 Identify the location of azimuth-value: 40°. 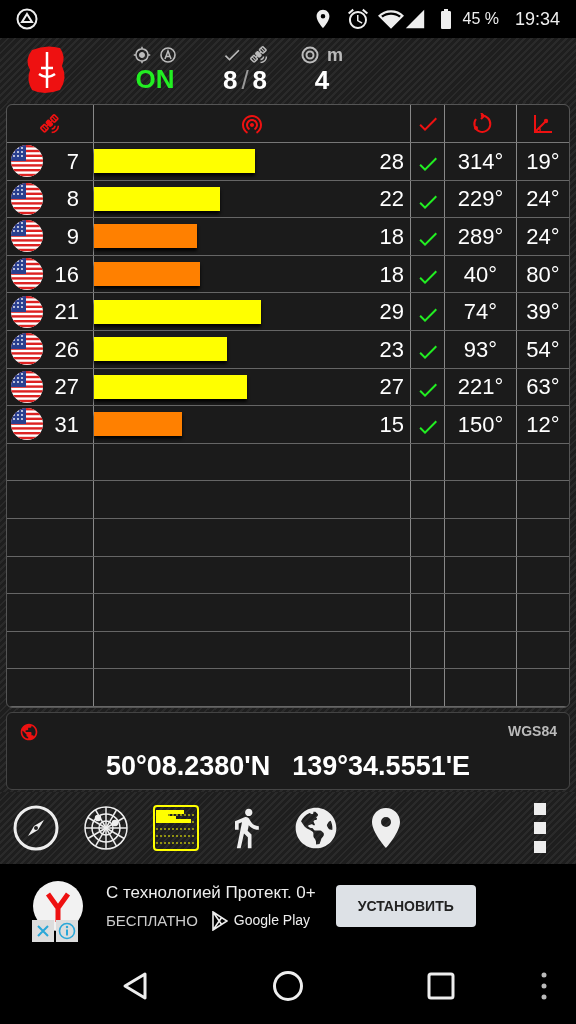
(480, 274).